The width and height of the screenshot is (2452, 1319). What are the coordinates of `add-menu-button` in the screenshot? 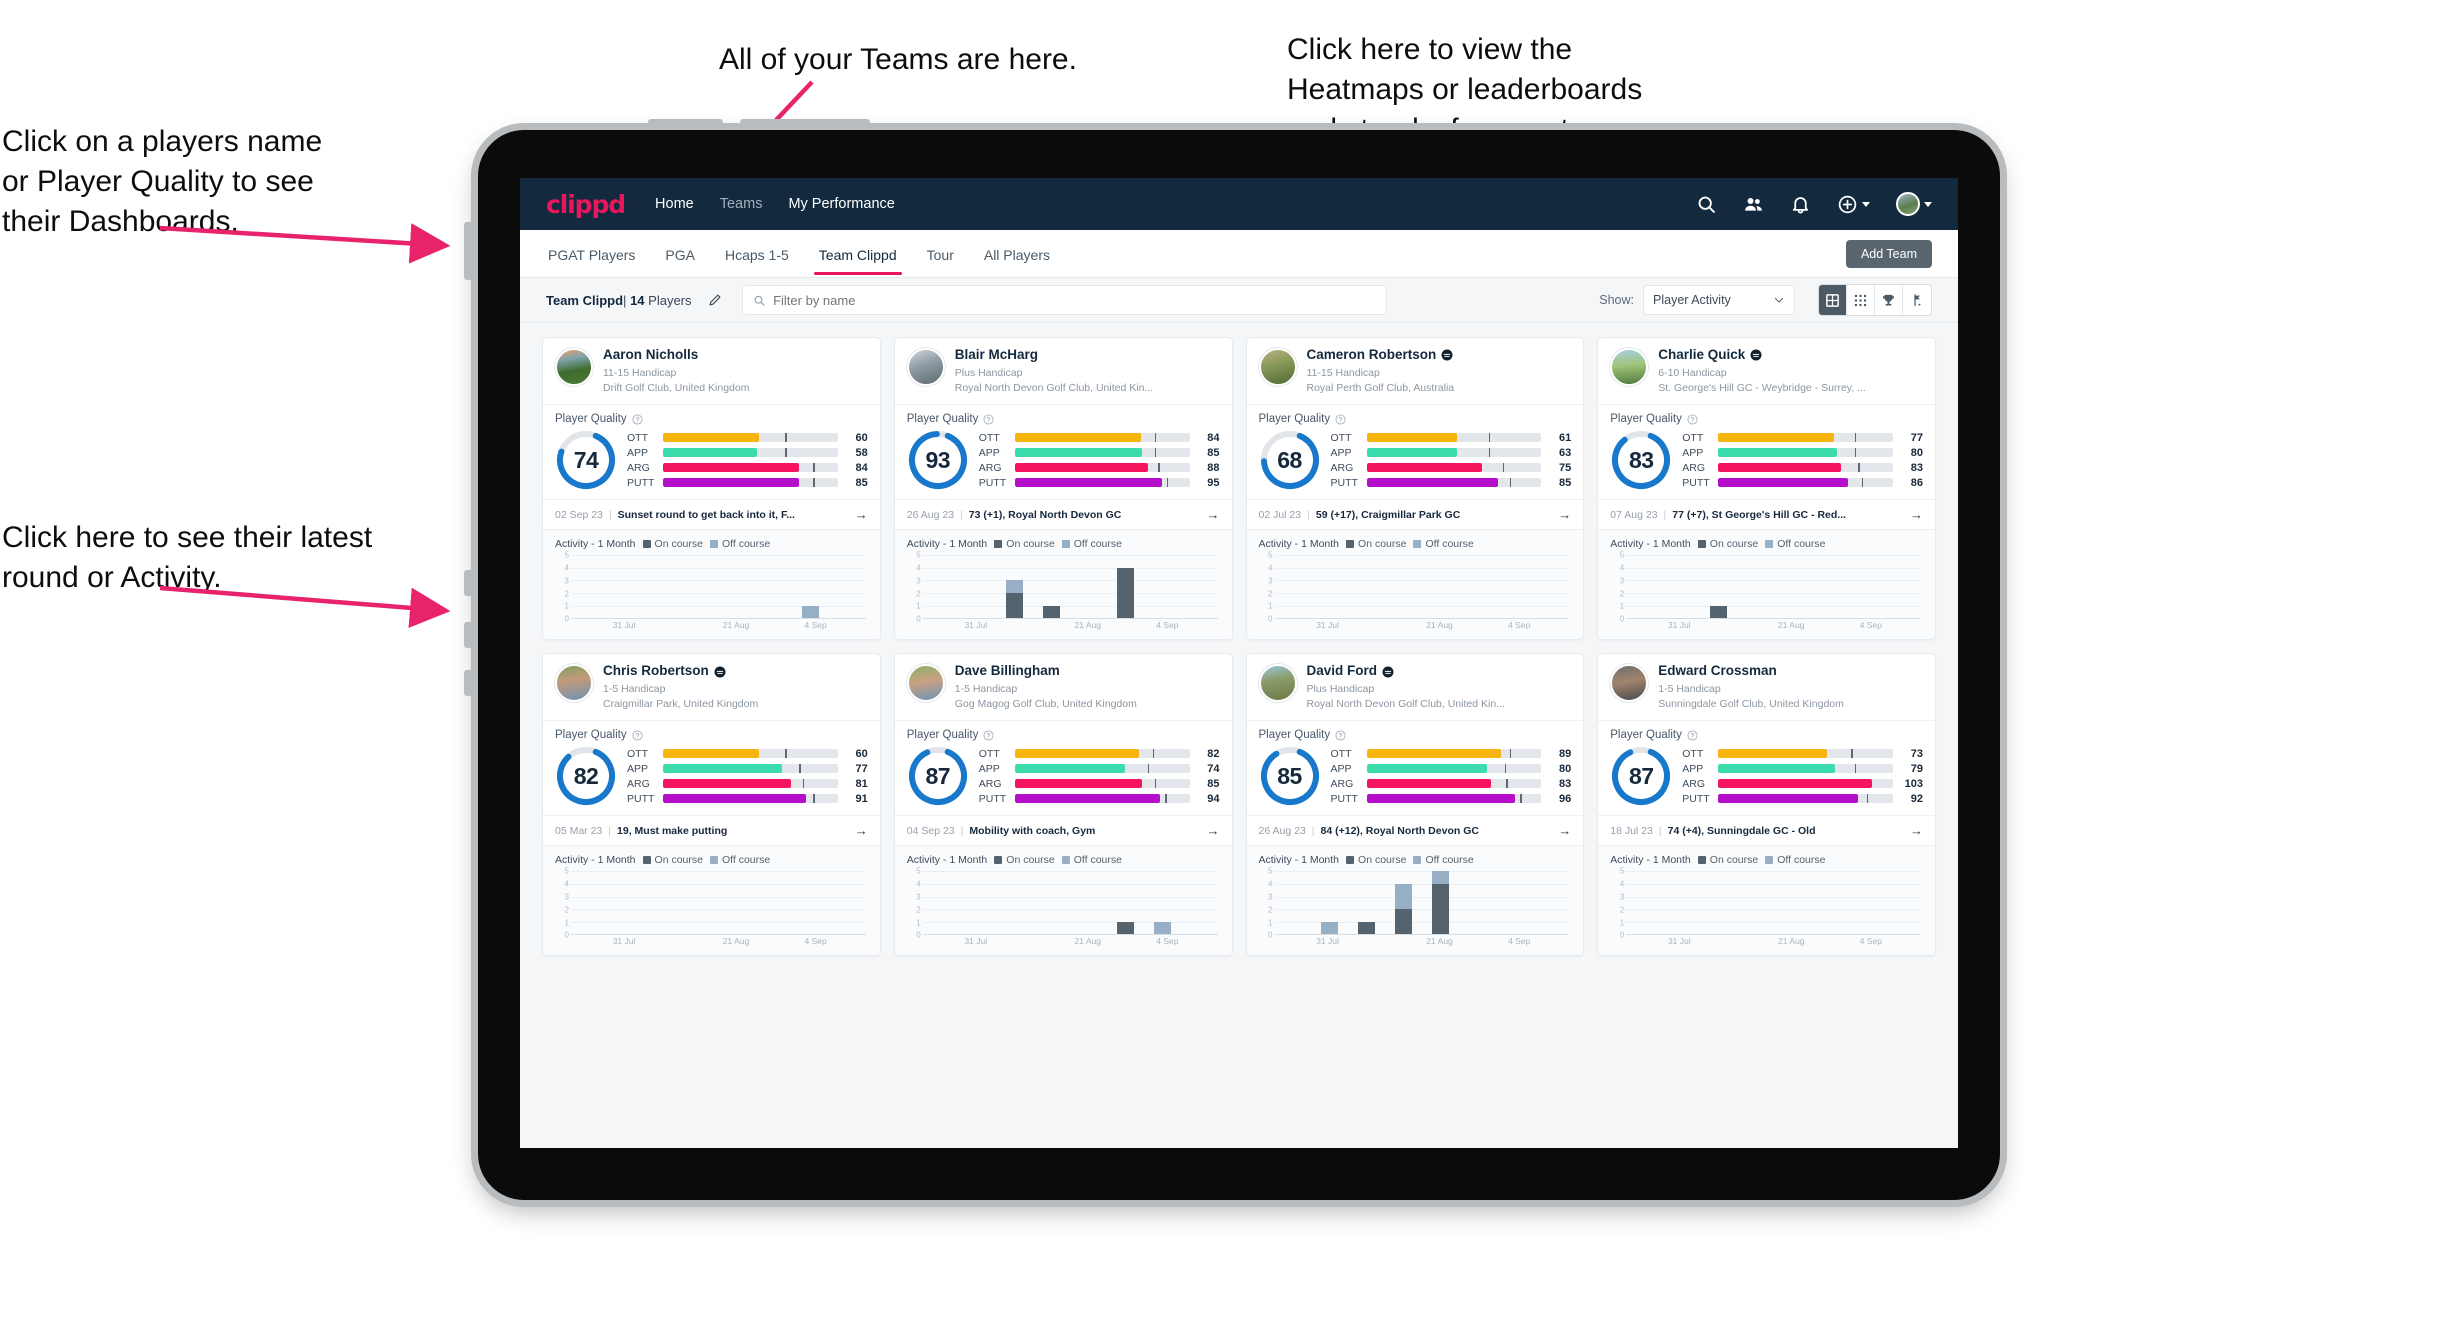 It's located at (1853, 204).